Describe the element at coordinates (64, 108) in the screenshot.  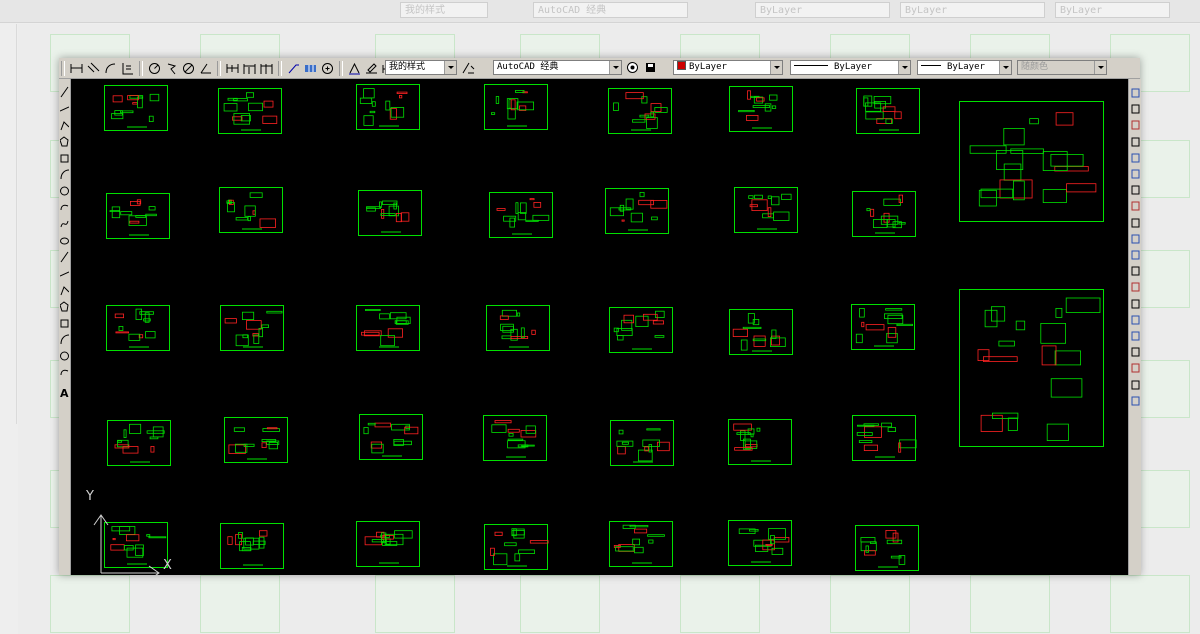
I see `construction-line-icon` at that location.